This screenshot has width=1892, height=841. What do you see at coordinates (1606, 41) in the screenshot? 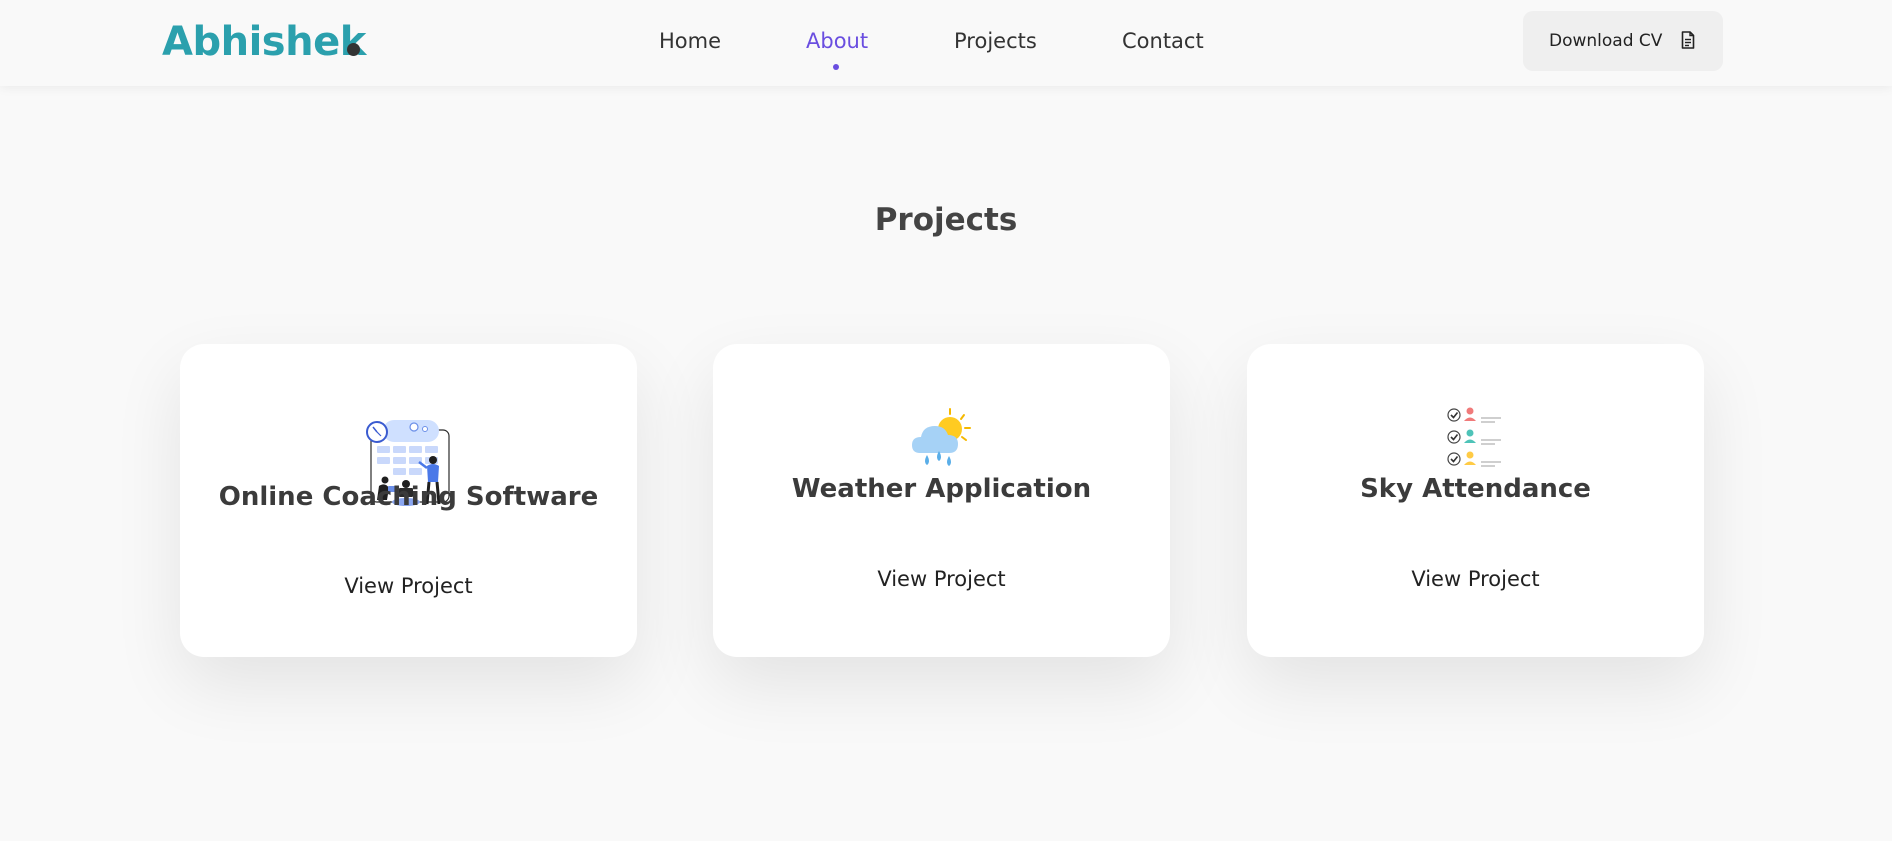
I see `download-cv-label: Download CV` at bounding box center [1606, 41].